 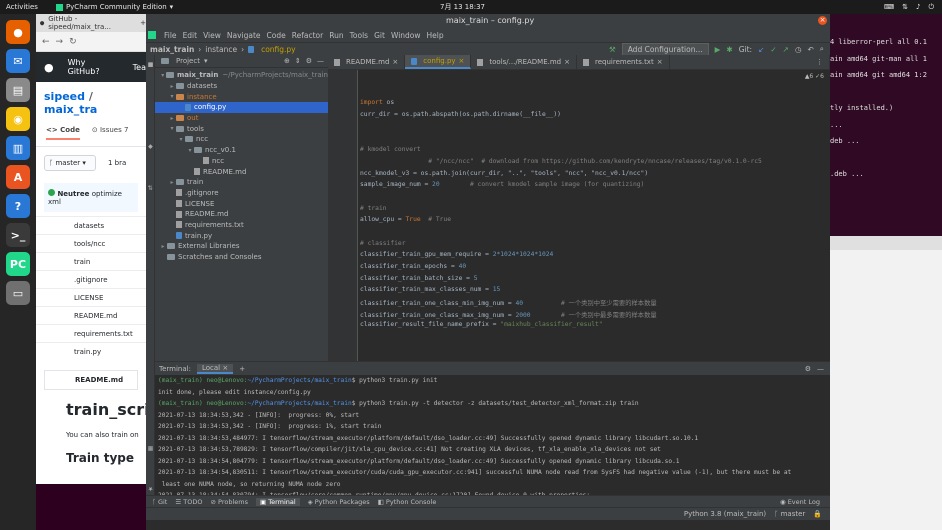 What do you see at coordinates (817, 514) in the screenshot?
I see `lock-icon: 🔒` at bounding box center [817, 514].